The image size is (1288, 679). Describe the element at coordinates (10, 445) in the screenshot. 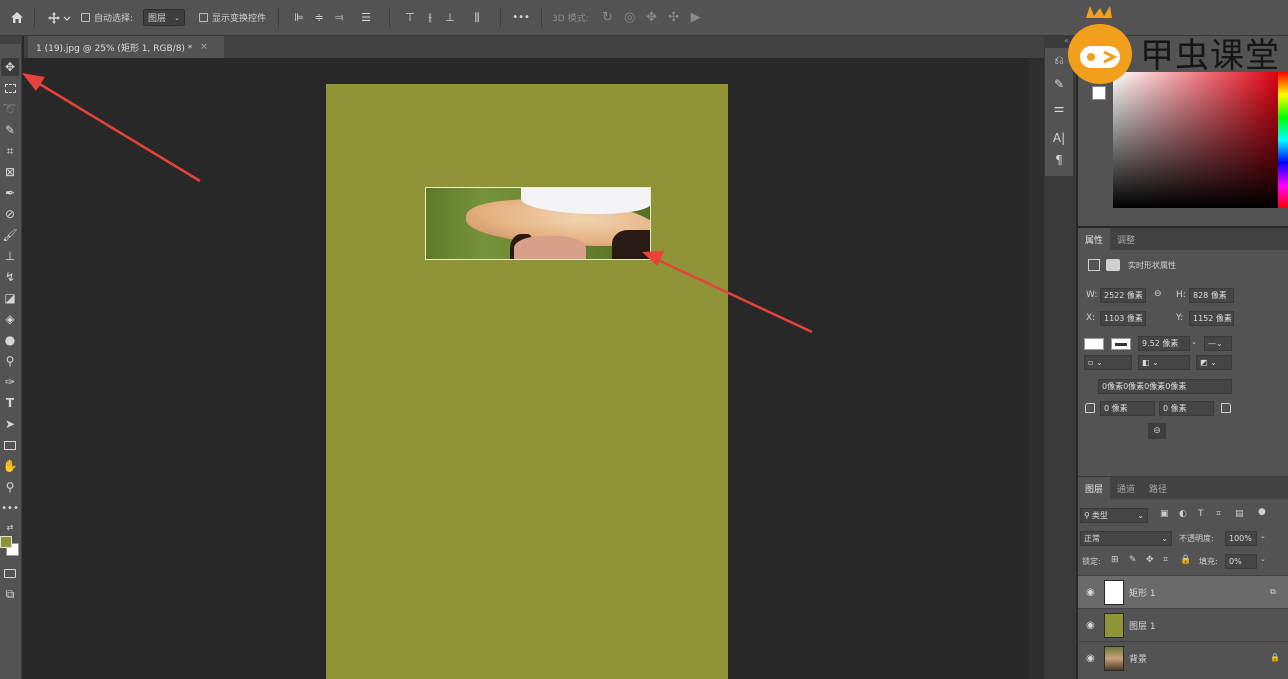

I see `rectangle-tool-icon` at that location.